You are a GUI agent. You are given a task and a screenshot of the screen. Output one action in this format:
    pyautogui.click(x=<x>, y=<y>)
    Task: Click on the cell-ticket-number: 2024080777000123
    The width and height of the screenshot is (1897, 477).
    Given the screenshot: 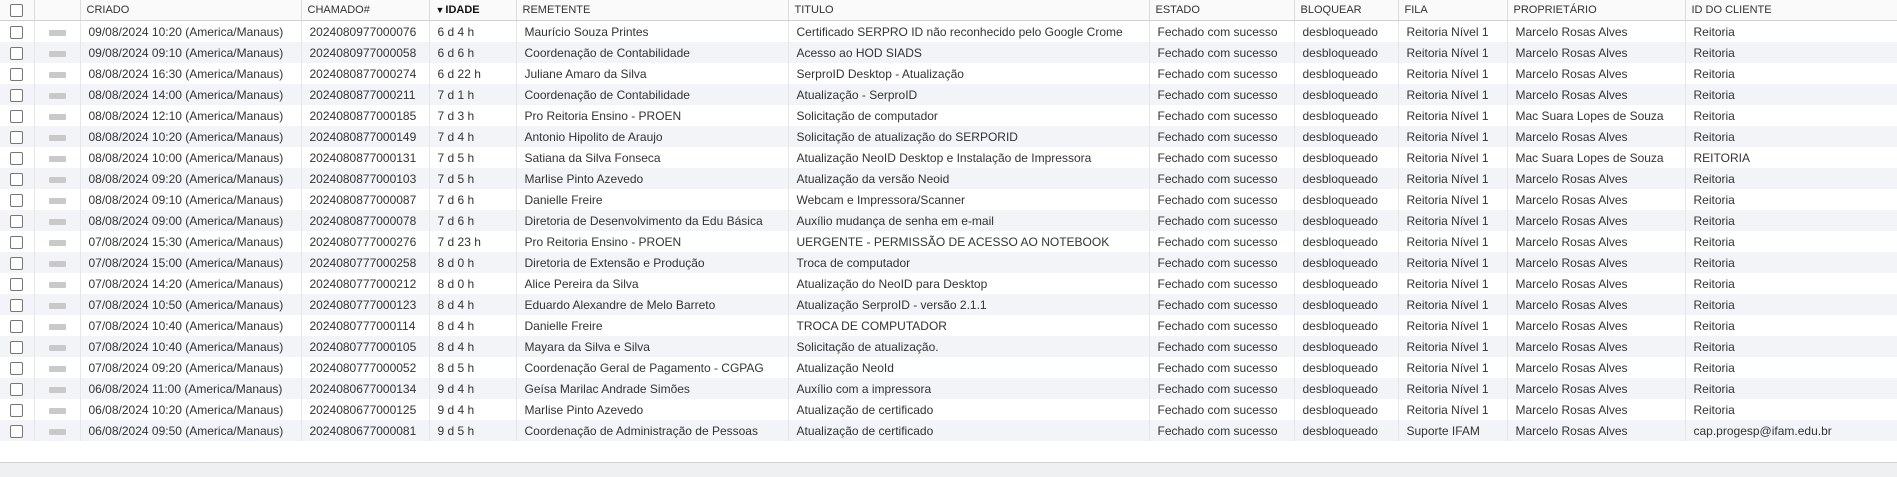 What is the action you would take?
    pyautogui.click(x=365, y=304)
    